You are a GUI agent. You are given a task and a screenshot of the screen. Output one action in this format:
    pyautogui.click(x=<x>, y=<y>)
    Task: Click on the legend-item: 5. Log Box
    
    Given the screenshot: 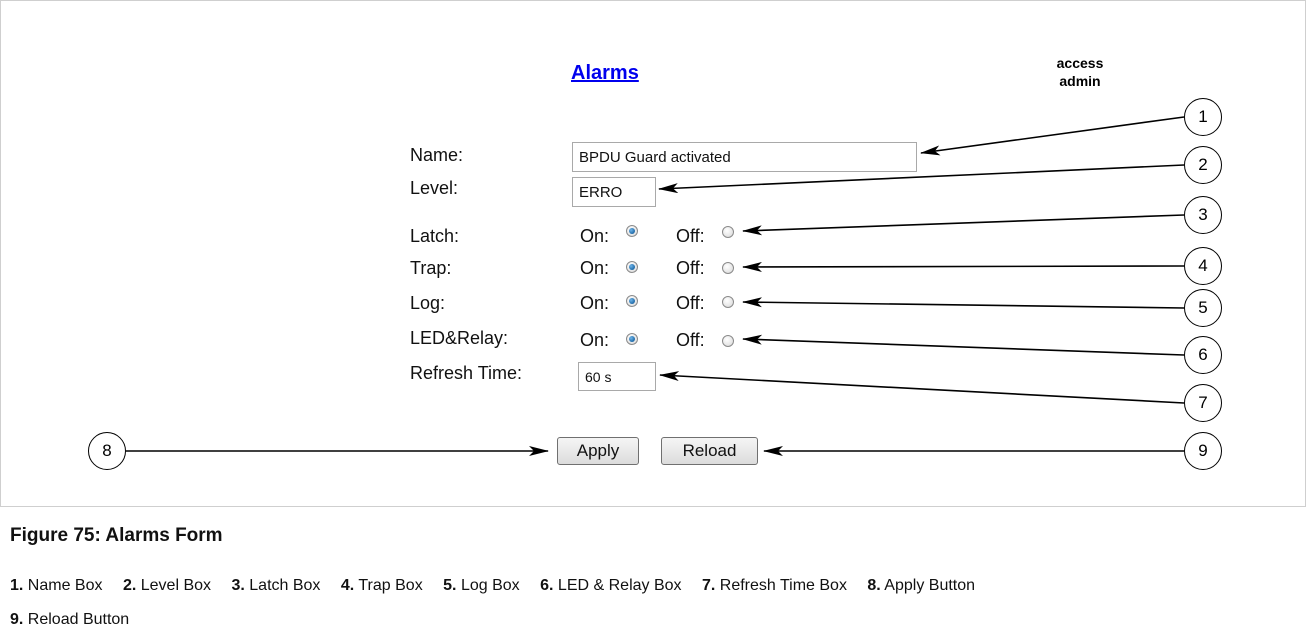 What is the action you would take?
    pyautogui.click(x=481, y=585)
    